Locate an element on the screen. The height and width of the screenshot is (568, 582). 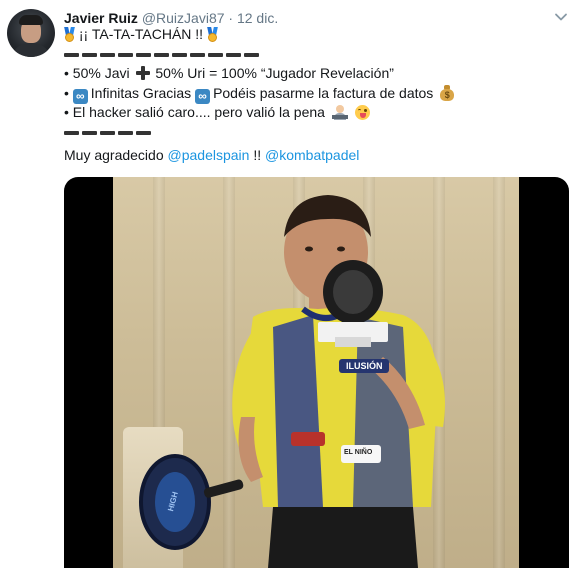
dash-divider-bottom is located at coordinates (316, 133).